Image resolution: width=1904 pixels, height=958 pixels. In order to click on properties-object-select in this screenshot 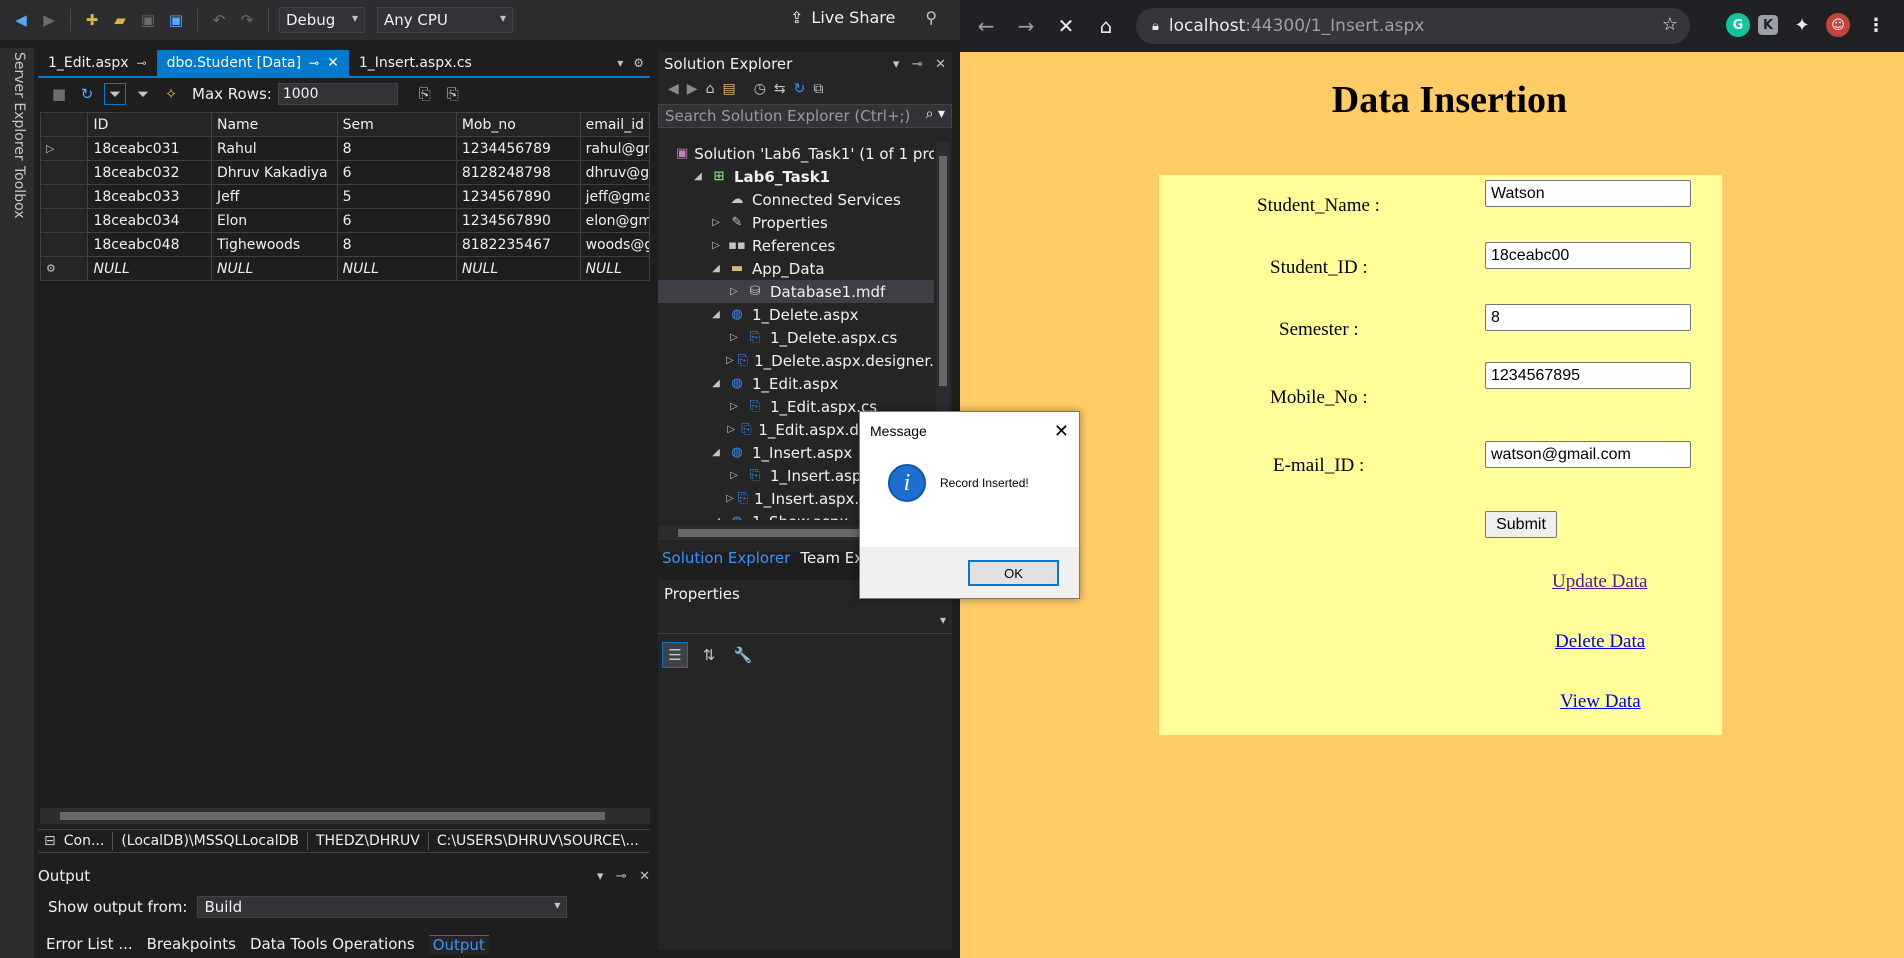, I will do `click(805, 622)`.